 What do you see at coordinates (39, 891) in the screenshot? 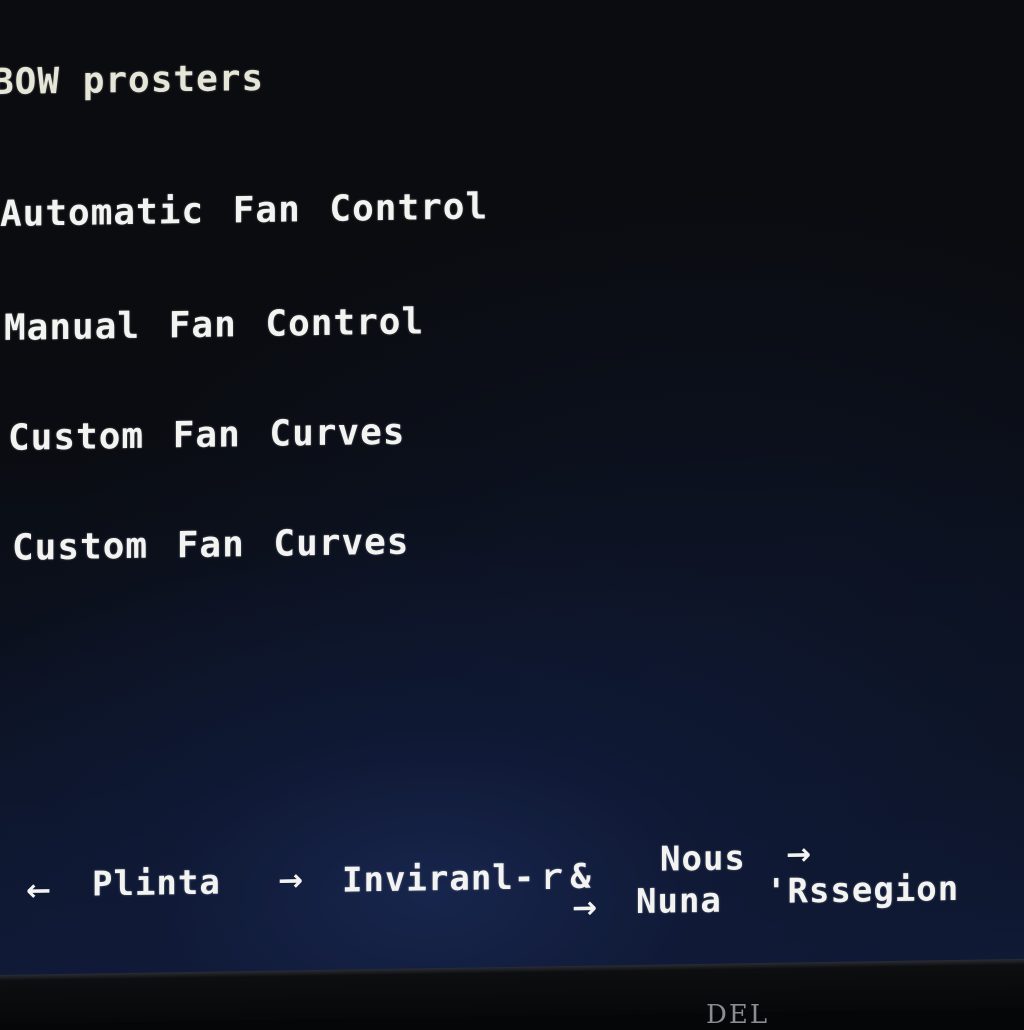
I see `left-arrow-icon: ←` at bounding box center [39, 891].